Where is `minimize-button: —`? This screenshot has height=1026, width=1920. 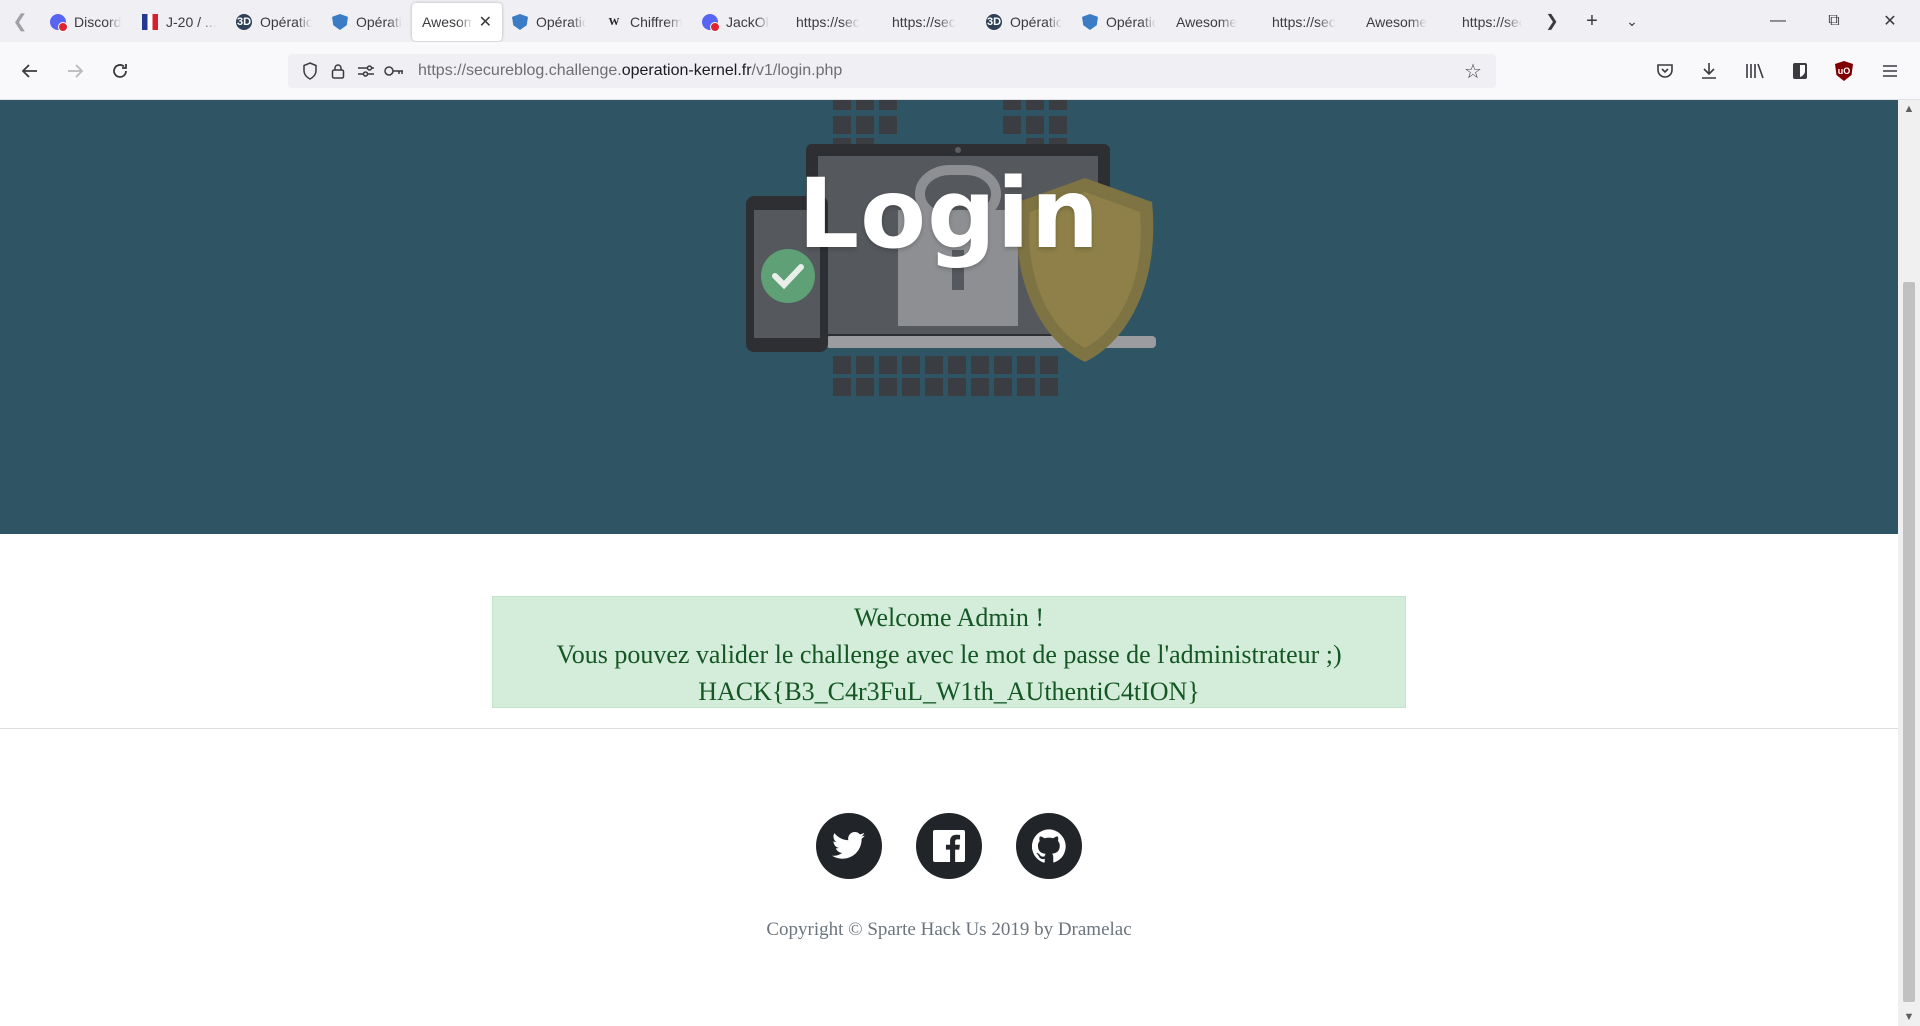 minimize-button: — is located at coordinates (1778, 21).